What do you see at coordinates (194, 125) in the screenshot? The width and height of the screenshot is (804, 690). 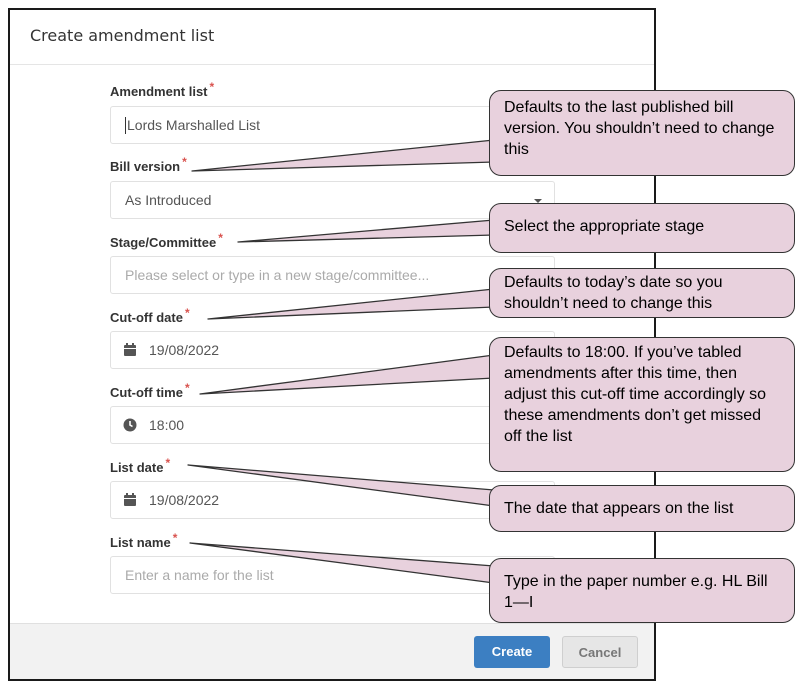 I see `amendment-list-value: Lords Marshalled List` at bounding box center [194, 125].